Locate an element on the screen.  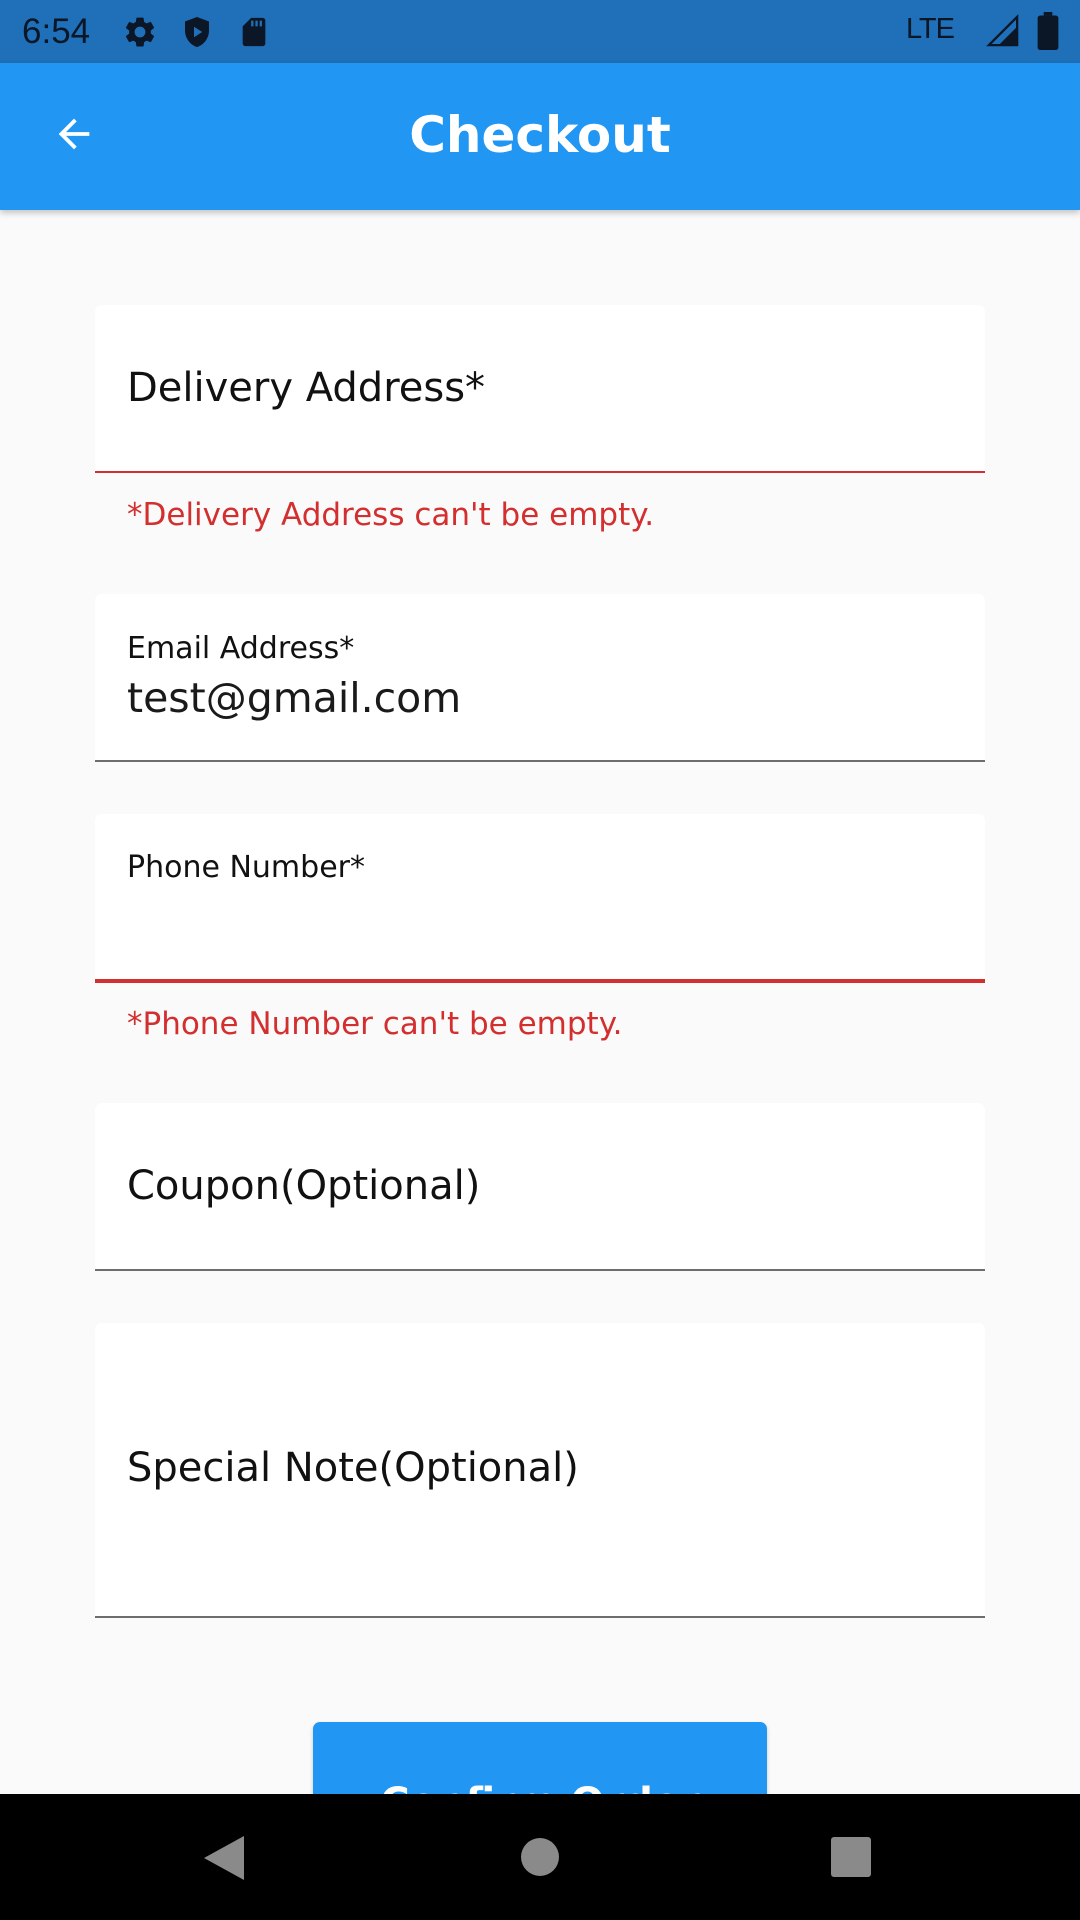
delivery-address-label: Delivery Address* is located at coordinates (306, 388).